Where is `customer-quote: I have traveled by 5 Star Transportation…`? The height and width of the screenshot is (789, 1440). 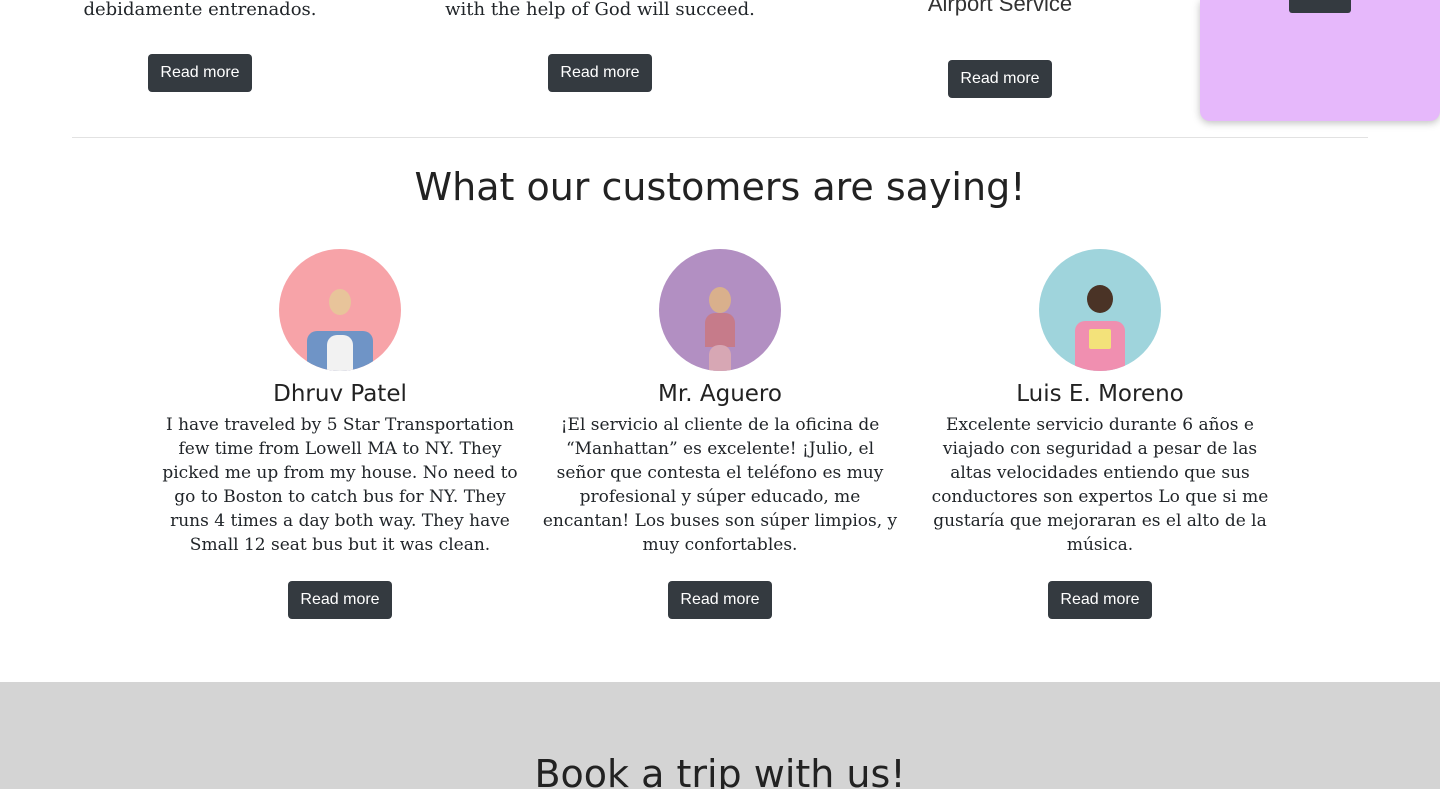 customer-quote: I have traveled by 5 Star Transportation… is located at coordinates (340, 485).